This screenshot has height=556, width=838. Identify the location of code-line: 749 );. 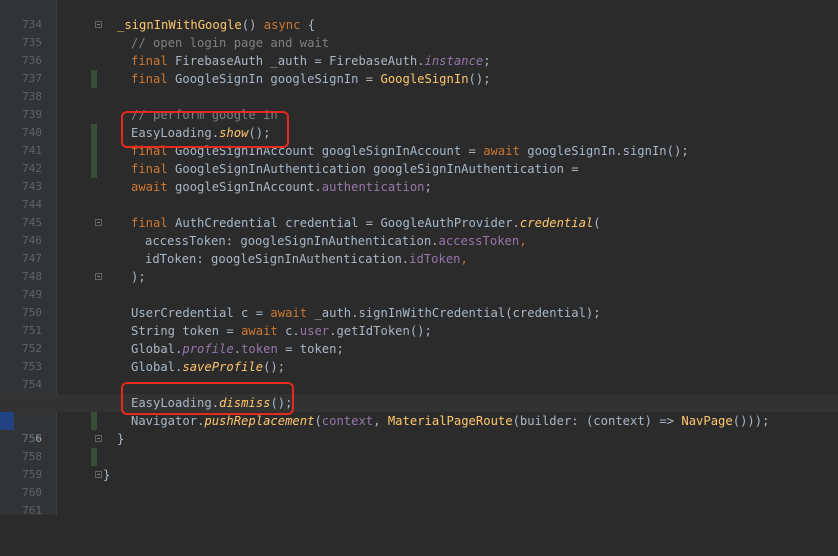
(419, 284).